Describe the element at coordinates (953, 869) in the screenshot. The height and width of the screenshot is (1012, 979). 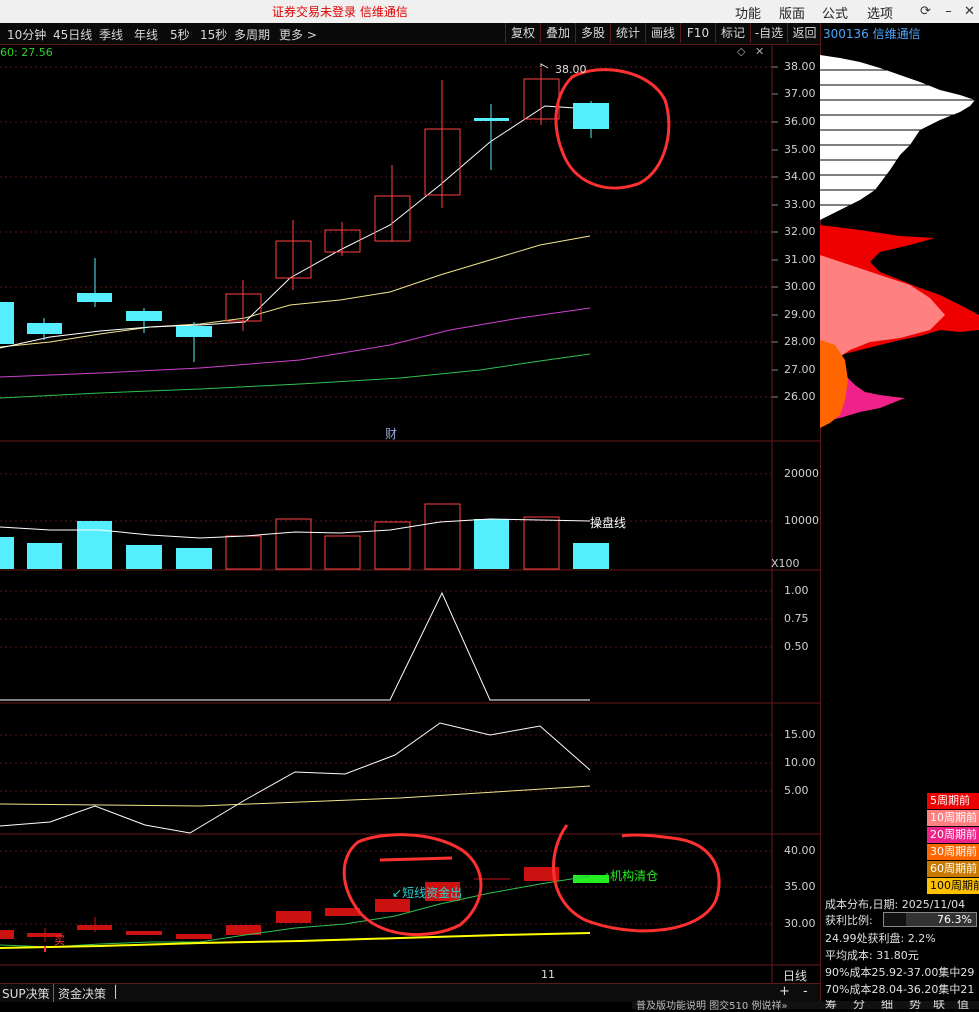
I see `legend-60-periods: 60周期前` at that location.